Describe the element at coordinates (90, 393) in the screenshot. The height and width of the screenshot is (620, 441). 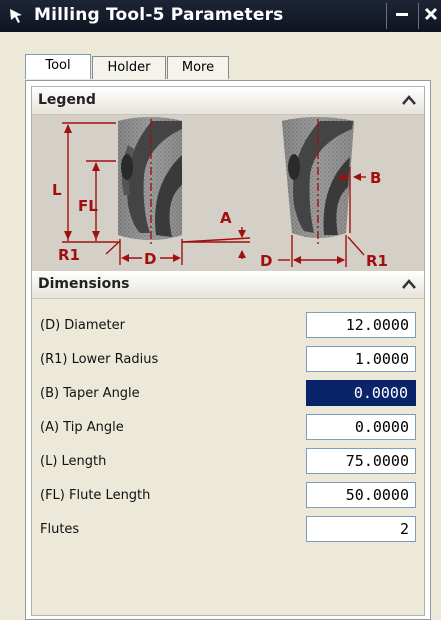
I see `taper-angle-label: (B) Taper Angle` at that location.